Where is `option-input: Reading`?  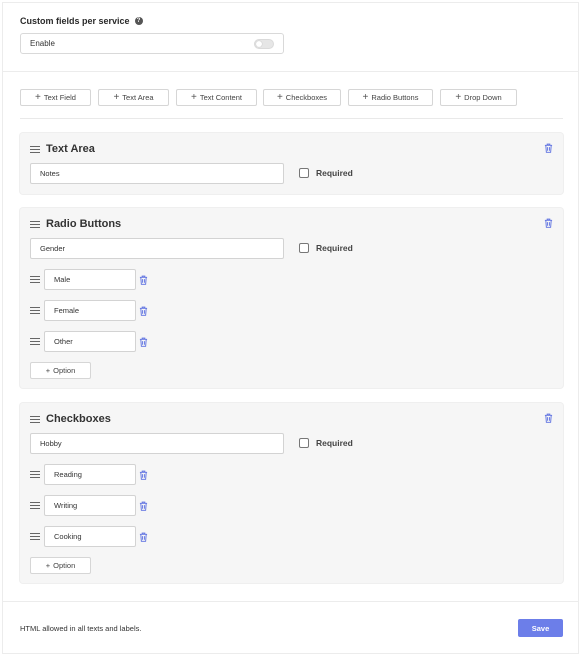 option-input: Reading is located at coordinates (90, 474).